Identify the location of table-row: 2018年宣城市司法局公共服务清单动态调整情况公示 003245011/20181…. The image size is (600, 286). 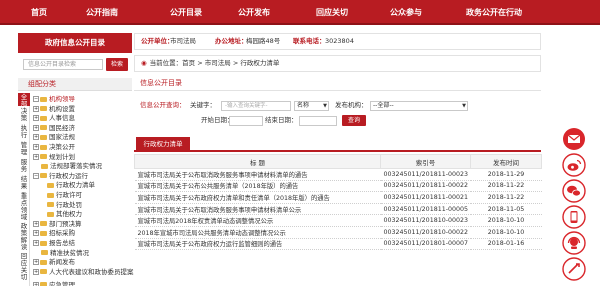
(338, 232).